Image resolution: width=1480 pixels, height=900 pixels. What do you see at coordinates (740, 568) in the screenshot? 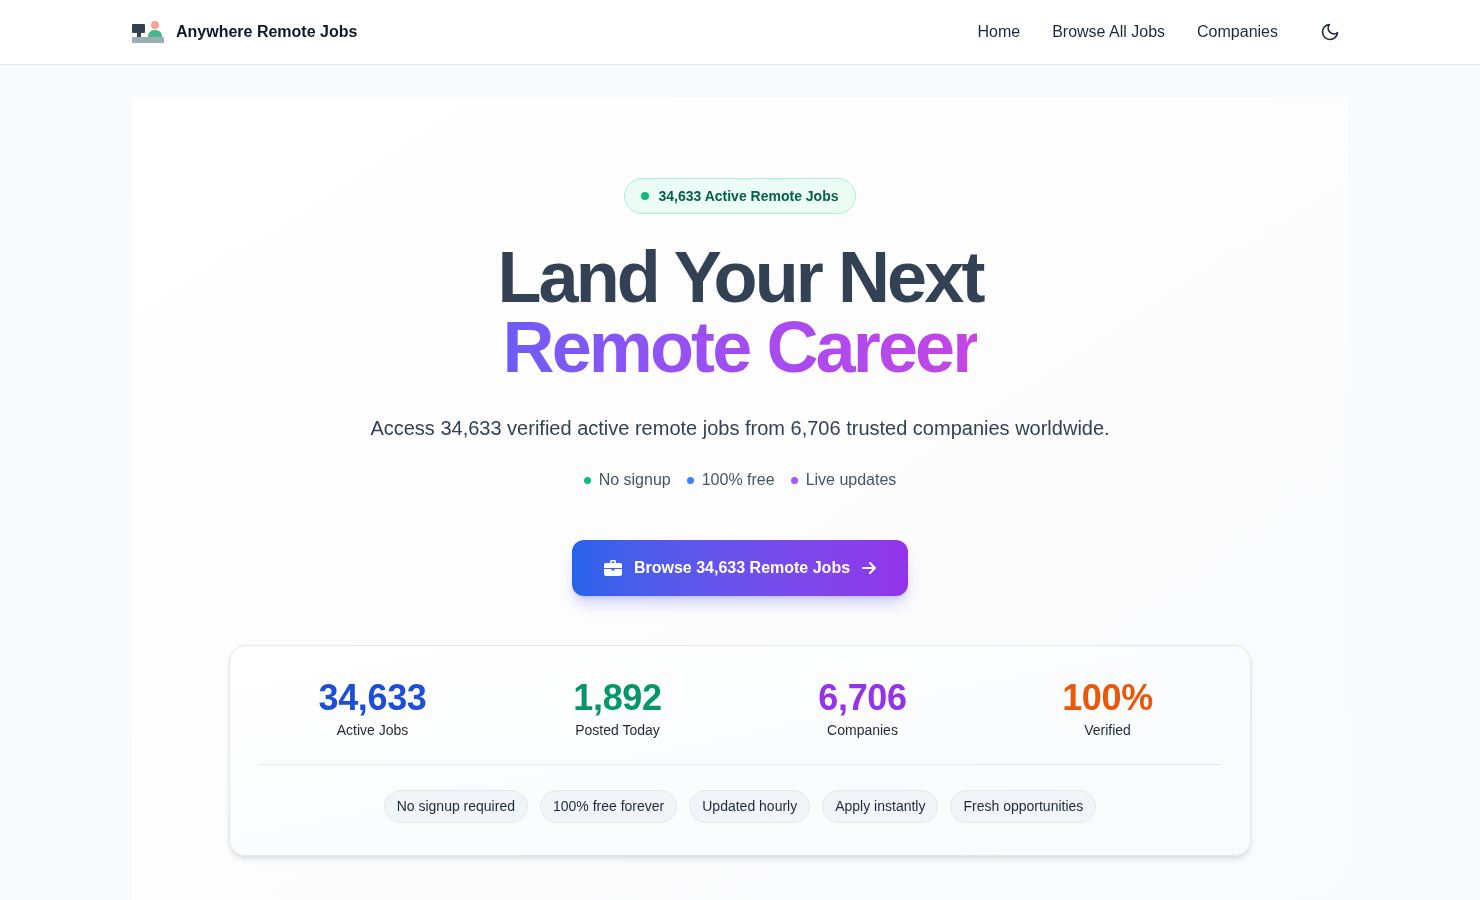
I see `browse-jobs-button: Browse 34,633 Remote Jobs` at bounding box center [740, 568].